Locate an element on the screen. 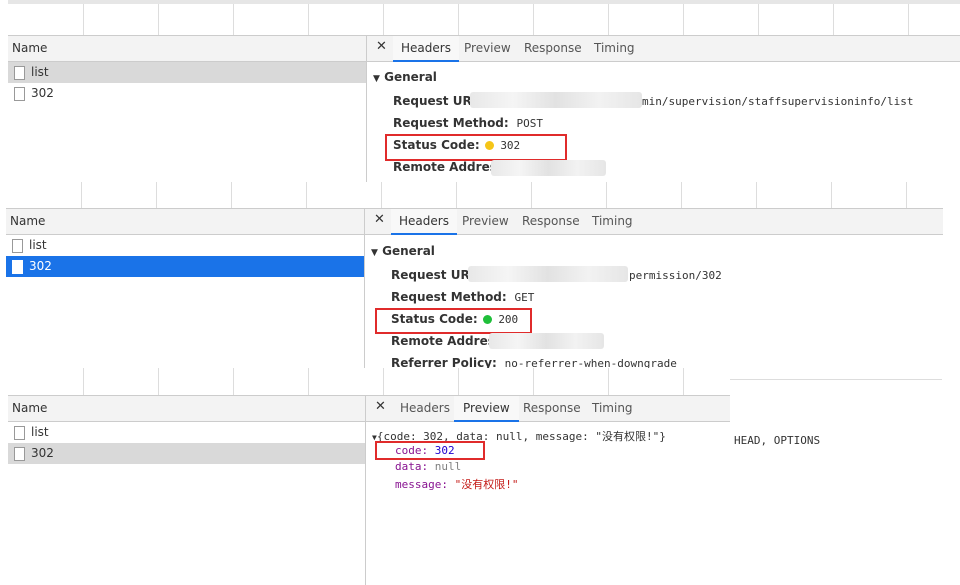 Image resolution: width=960 pixels, height=585 pixels. request-method-value: GET is located at coordinates (524, 297).